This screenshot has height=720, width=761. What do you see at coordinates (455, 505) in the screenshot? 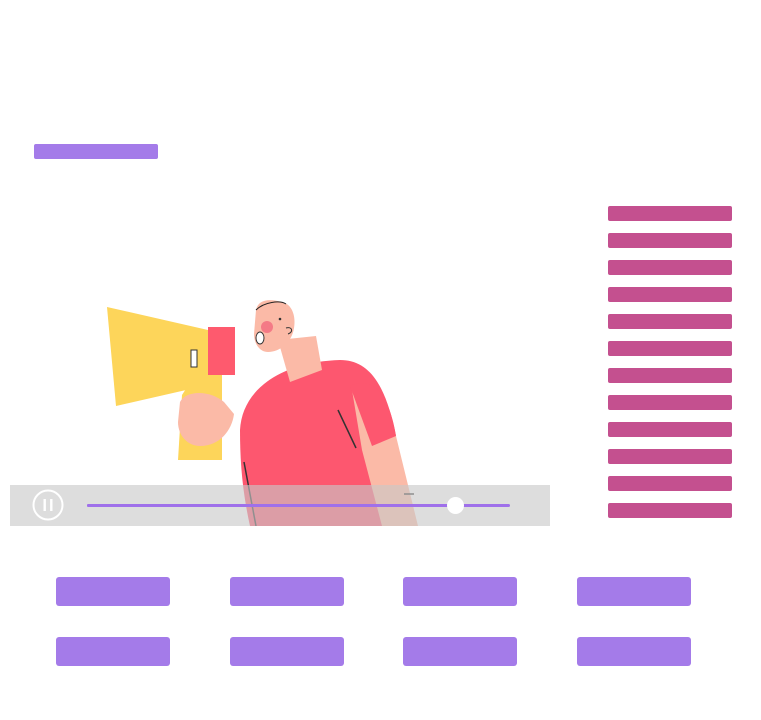
I see `progress-thumb` at bounding box center [455, 505].